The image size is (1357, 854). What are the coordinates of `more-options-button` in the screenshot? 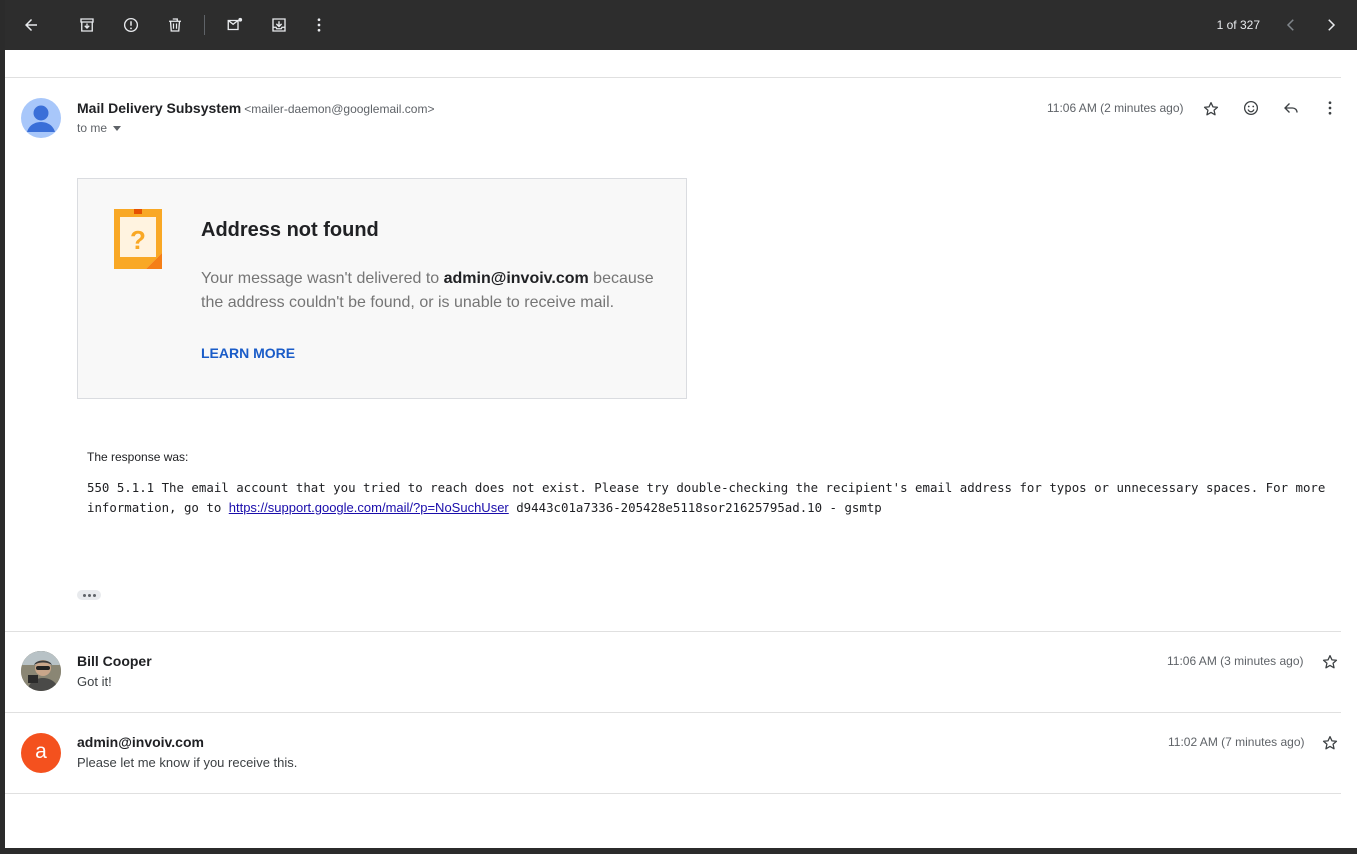 It's located at (319, 25).